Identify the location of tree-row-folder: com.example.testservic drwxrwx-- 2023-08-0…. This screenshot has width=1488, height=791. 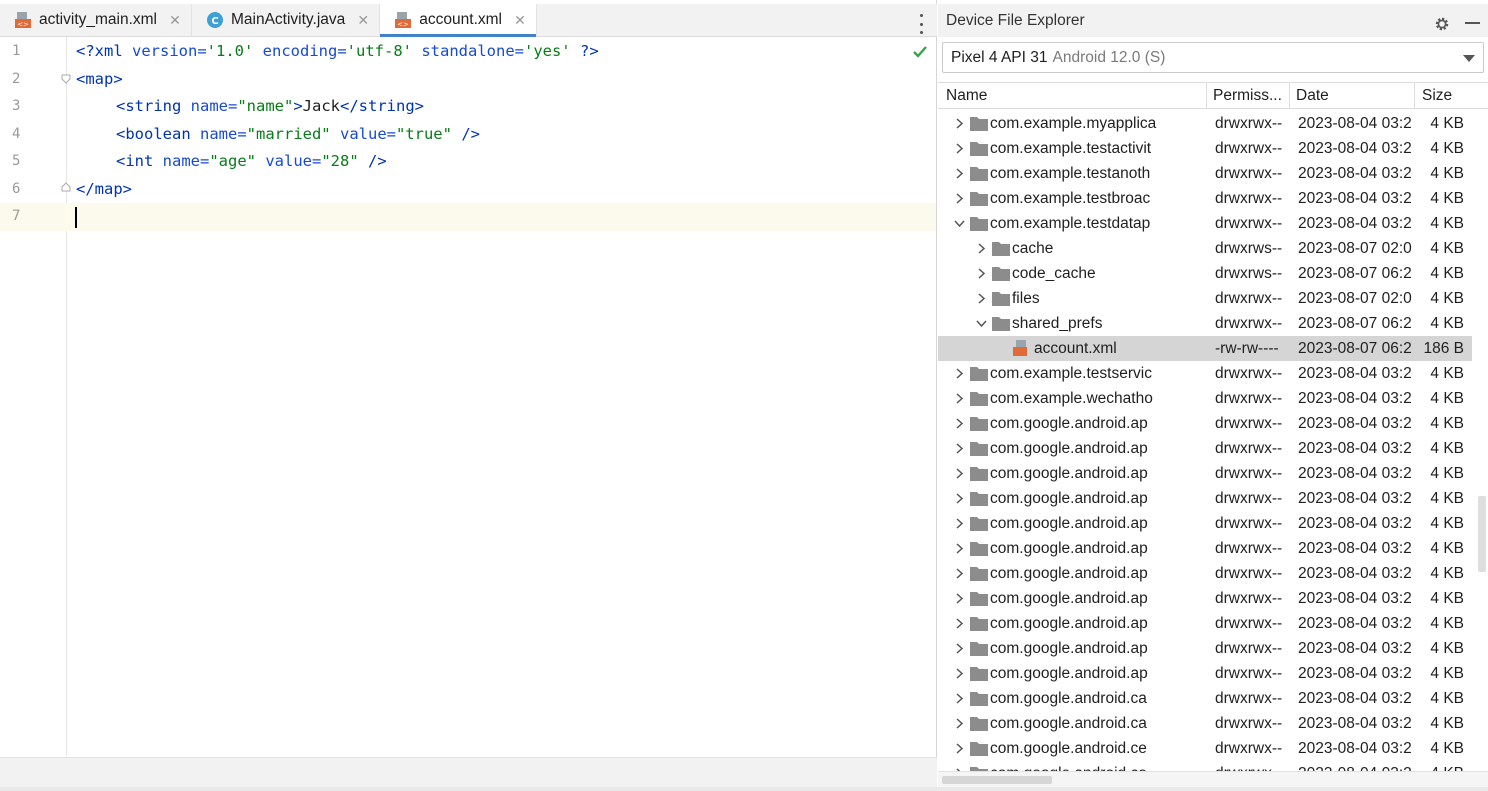
(1205, 373).